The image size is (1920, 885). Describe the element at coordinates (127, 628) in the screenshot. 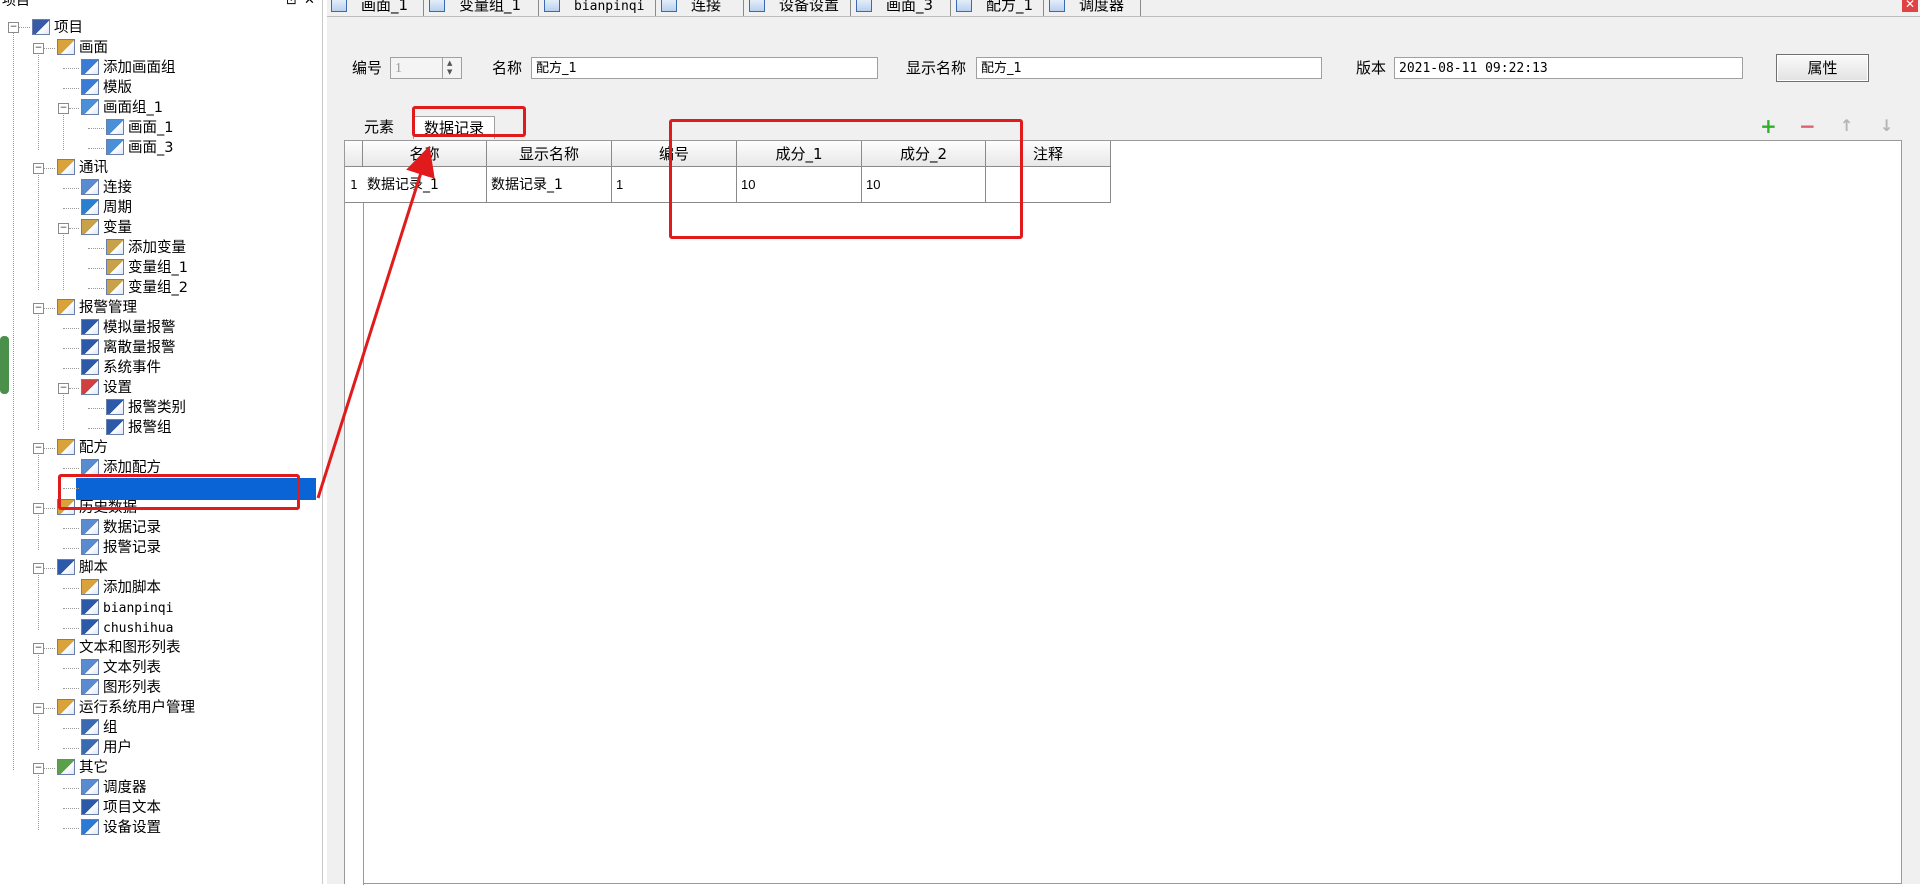

I see `tree-item: chushihua` at that location.